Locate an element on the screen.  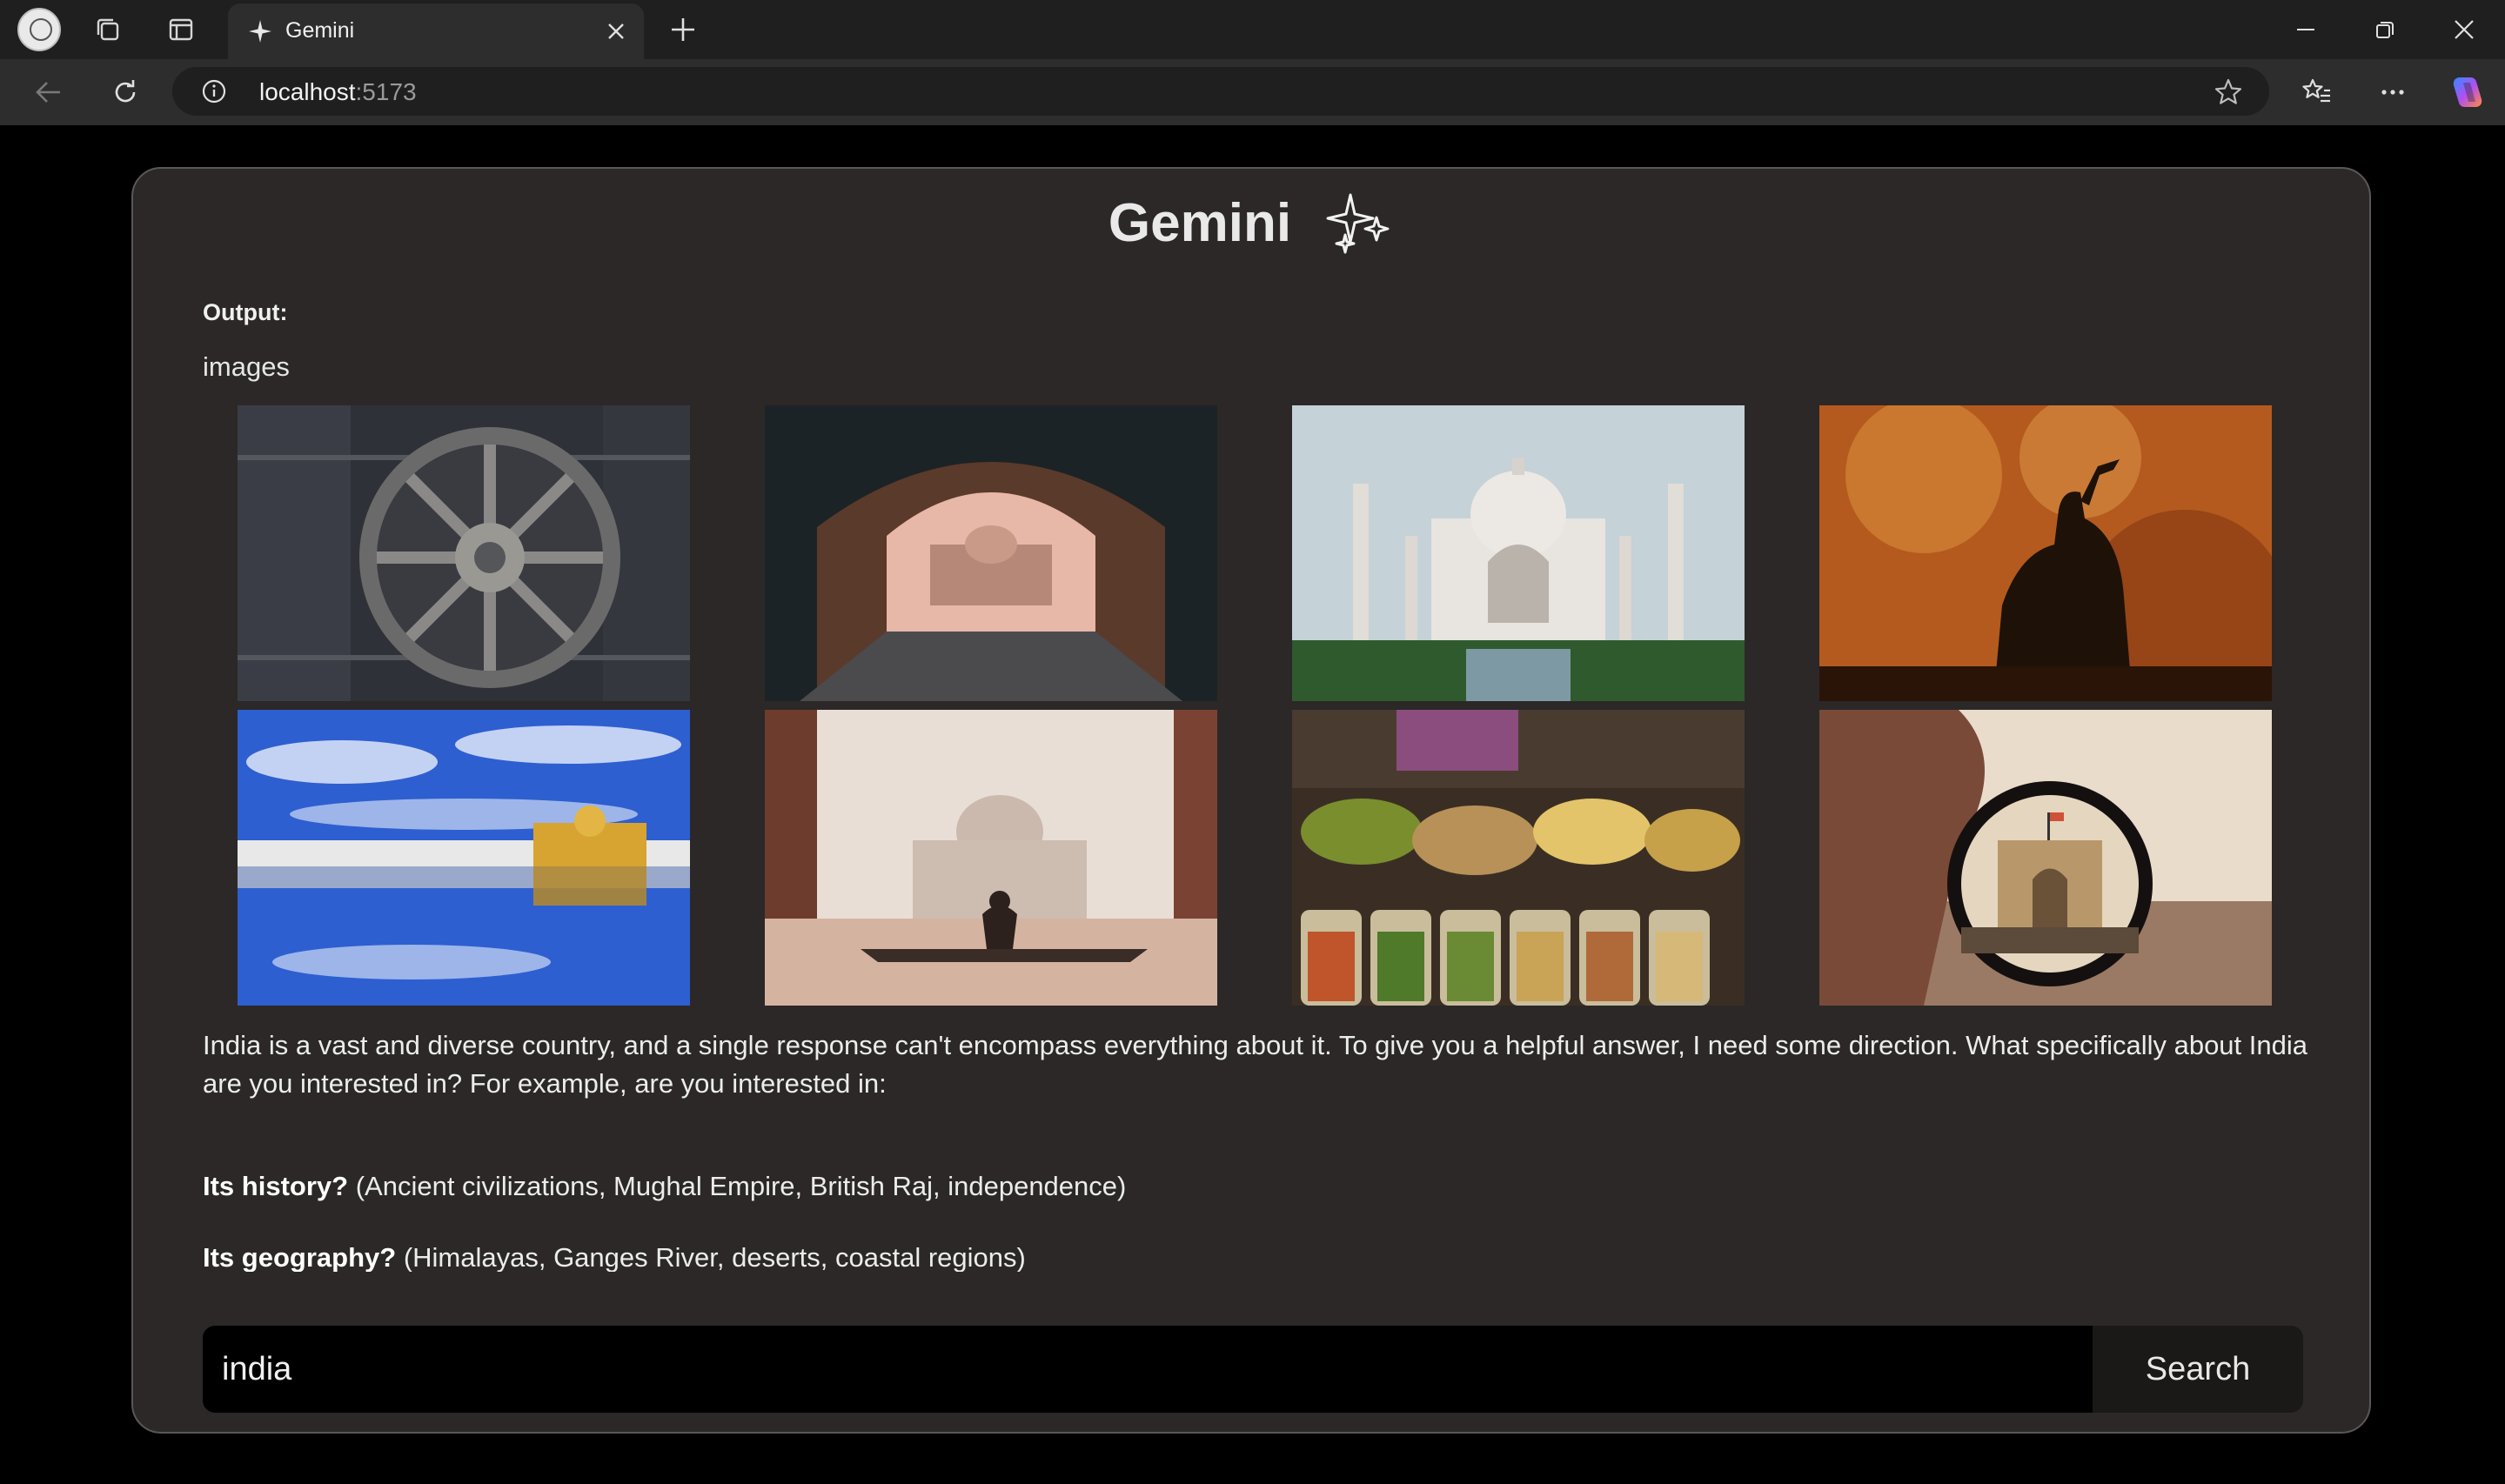
app-header: Gemini is located at coordinates (1251, 222).